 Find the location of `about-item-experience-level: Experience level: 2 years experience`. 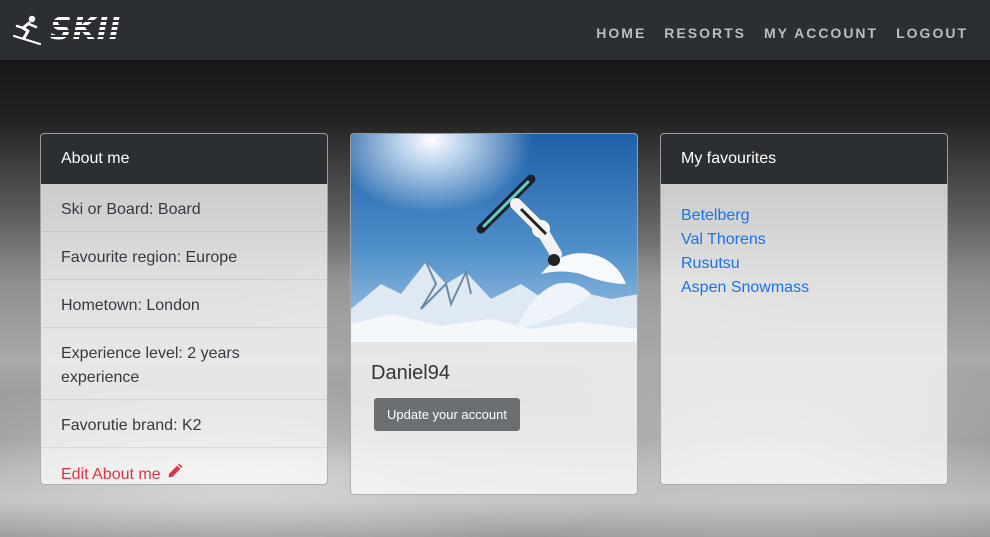

about-item-experience-level: Experience level: 2 years experience is located at coordinates (184, 364).